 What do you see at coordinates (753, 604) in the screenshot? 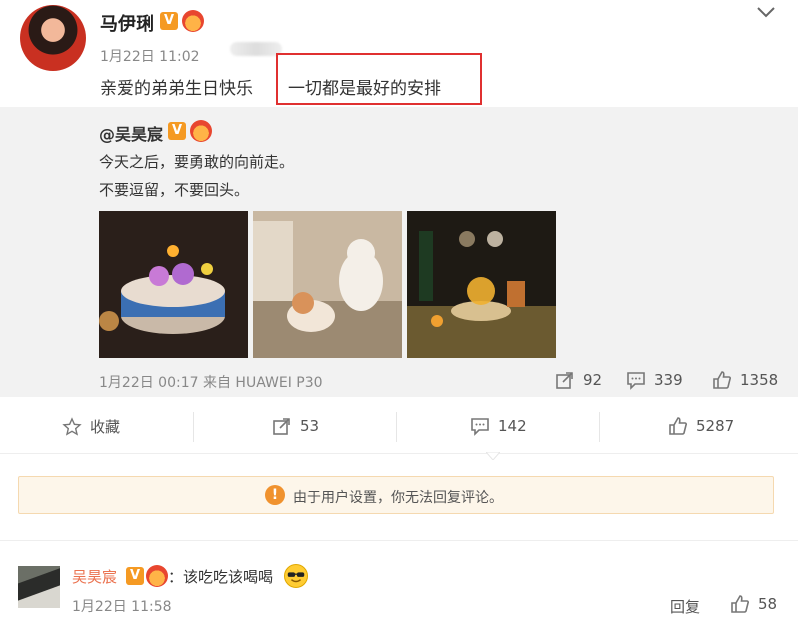
I see `comment-like-button: 58` at bounding box center [753, 604].